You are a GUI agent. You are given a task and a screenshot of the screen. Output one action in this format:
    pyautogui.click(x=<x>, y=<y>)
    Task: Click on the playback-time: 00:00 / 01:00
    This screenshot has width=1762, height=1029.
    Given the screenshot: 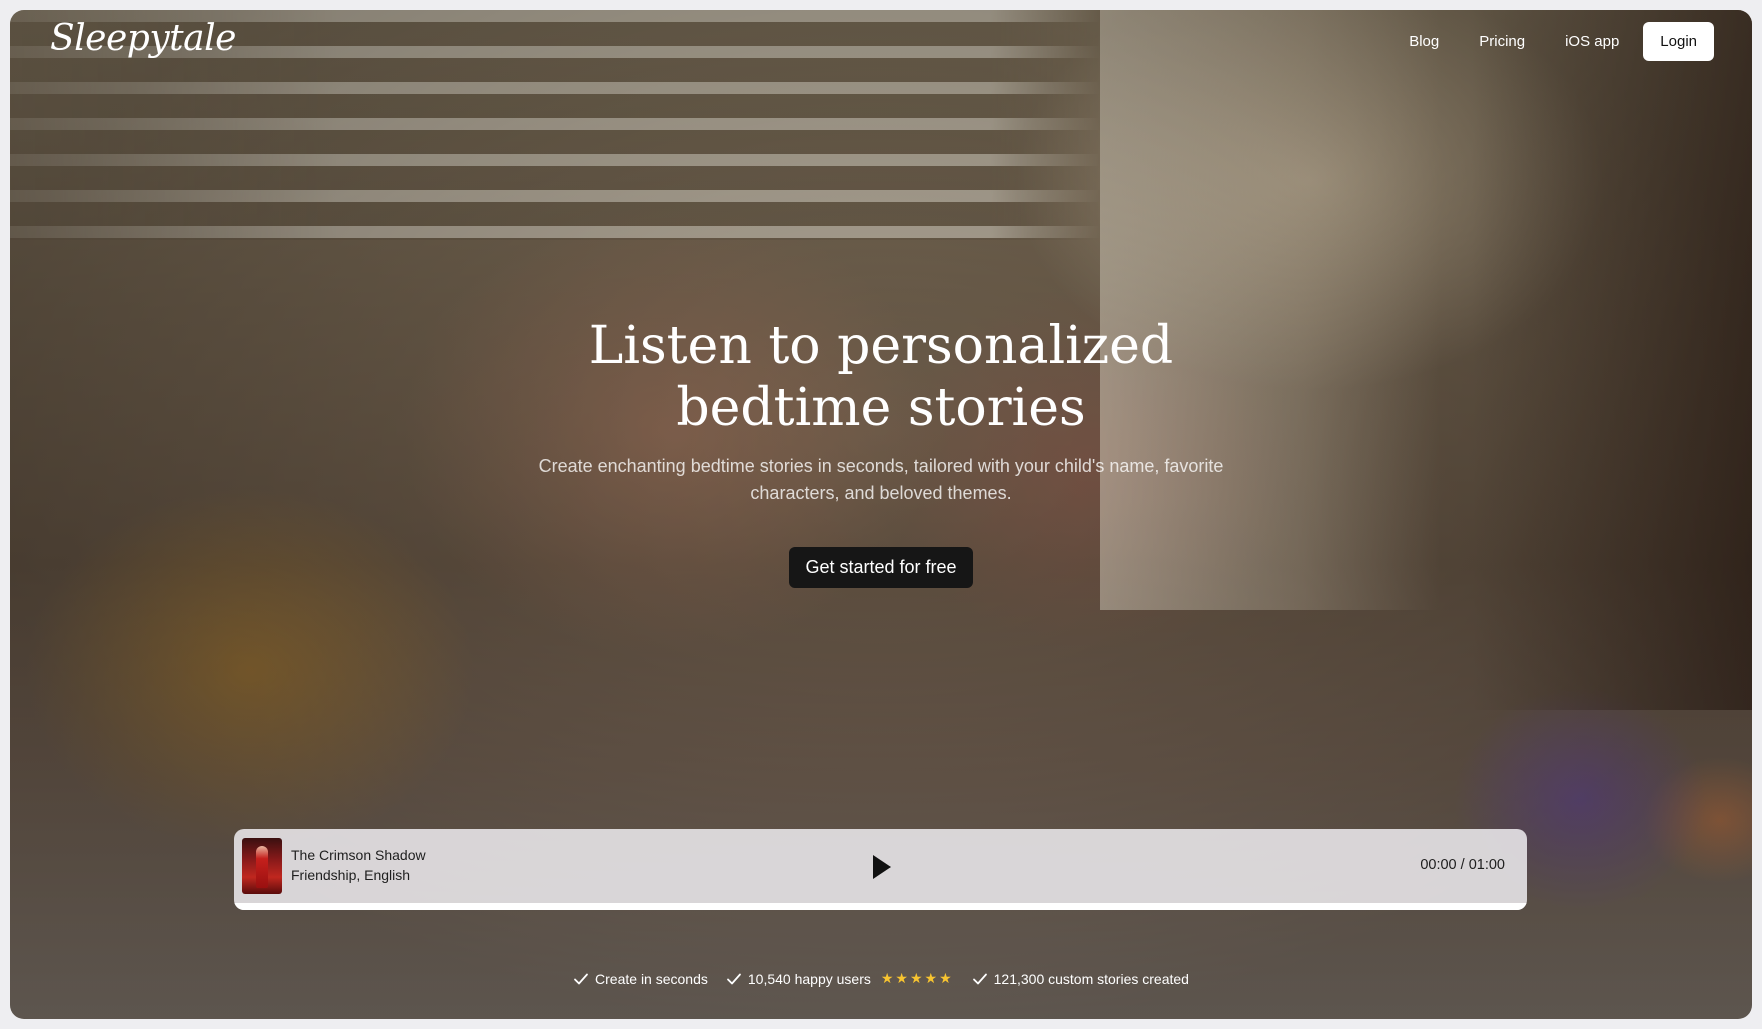 What is the action you would take?
    pyautogui.click(x=1462, y=865)
    